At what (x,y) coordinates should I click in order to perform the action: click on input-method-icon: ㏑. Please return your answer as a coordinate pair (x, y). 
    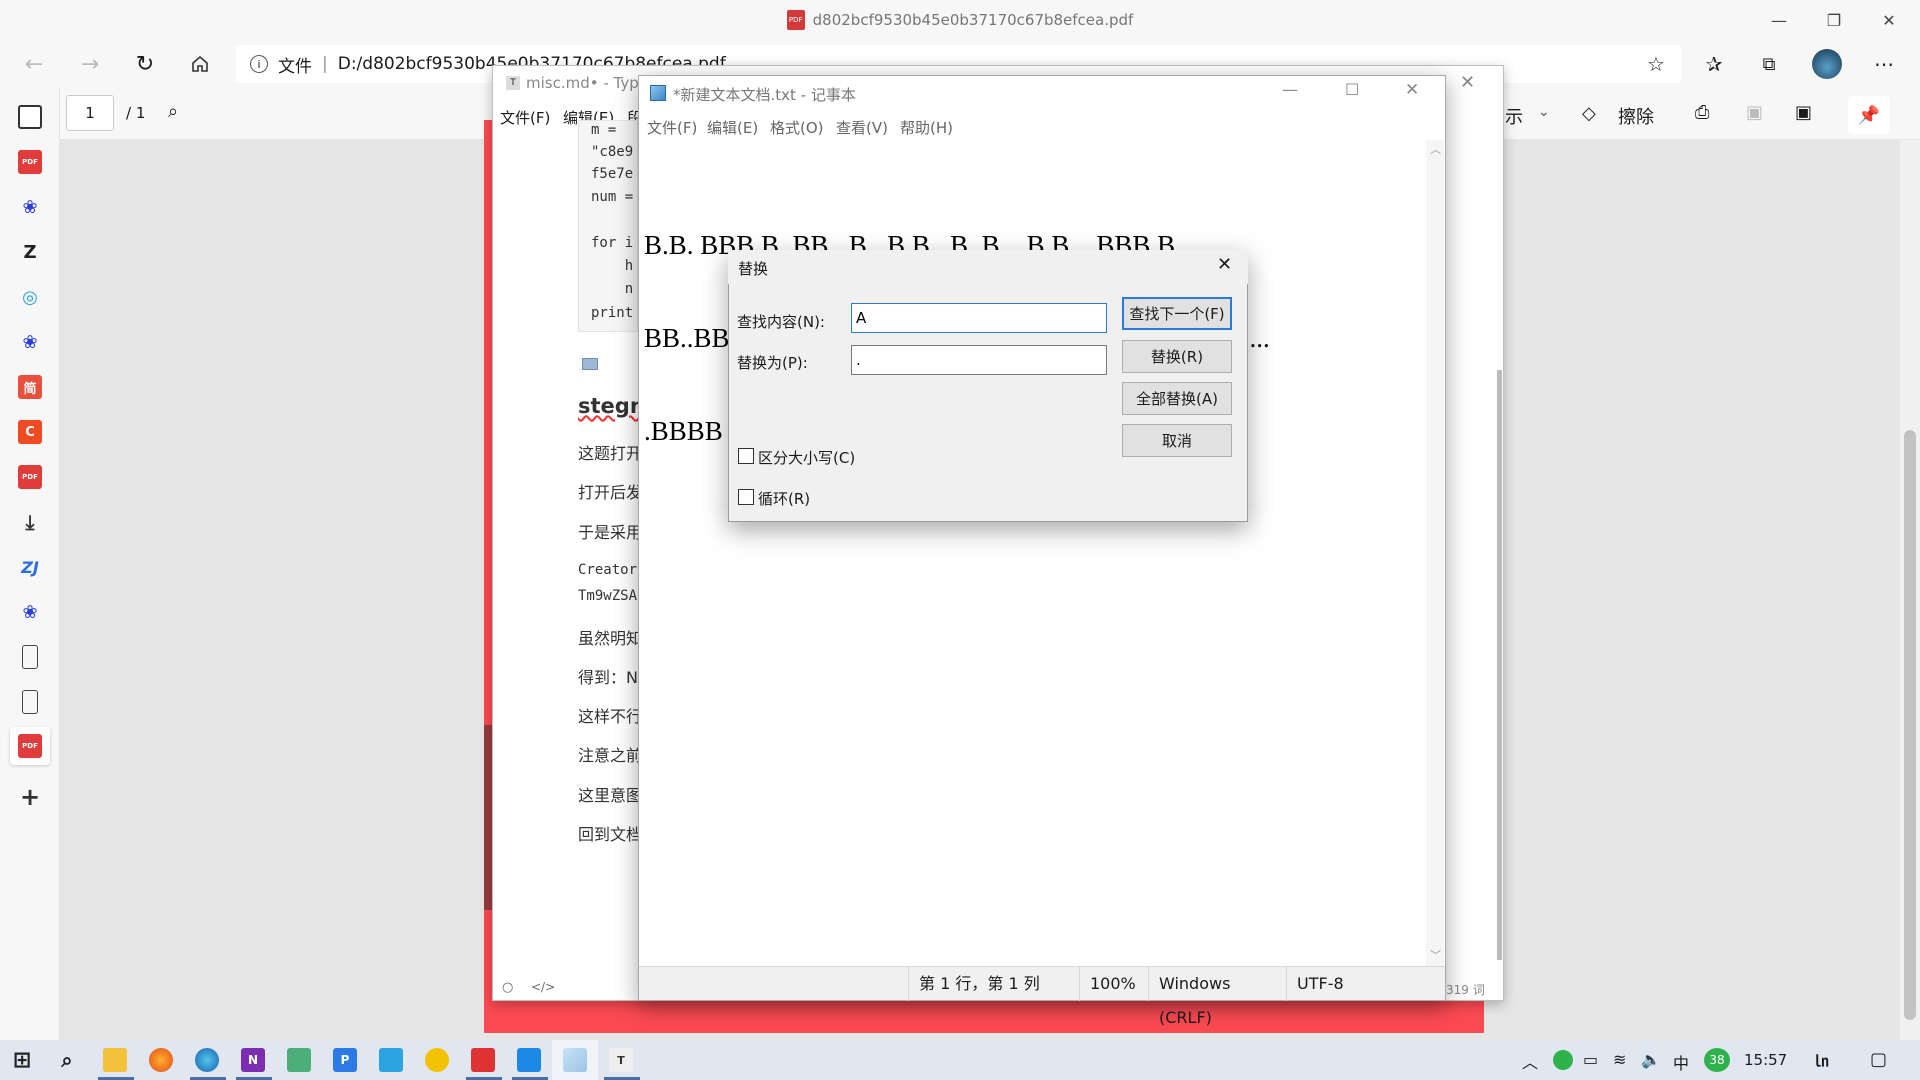
    Looking at the image, I should click on (1821, 1060).